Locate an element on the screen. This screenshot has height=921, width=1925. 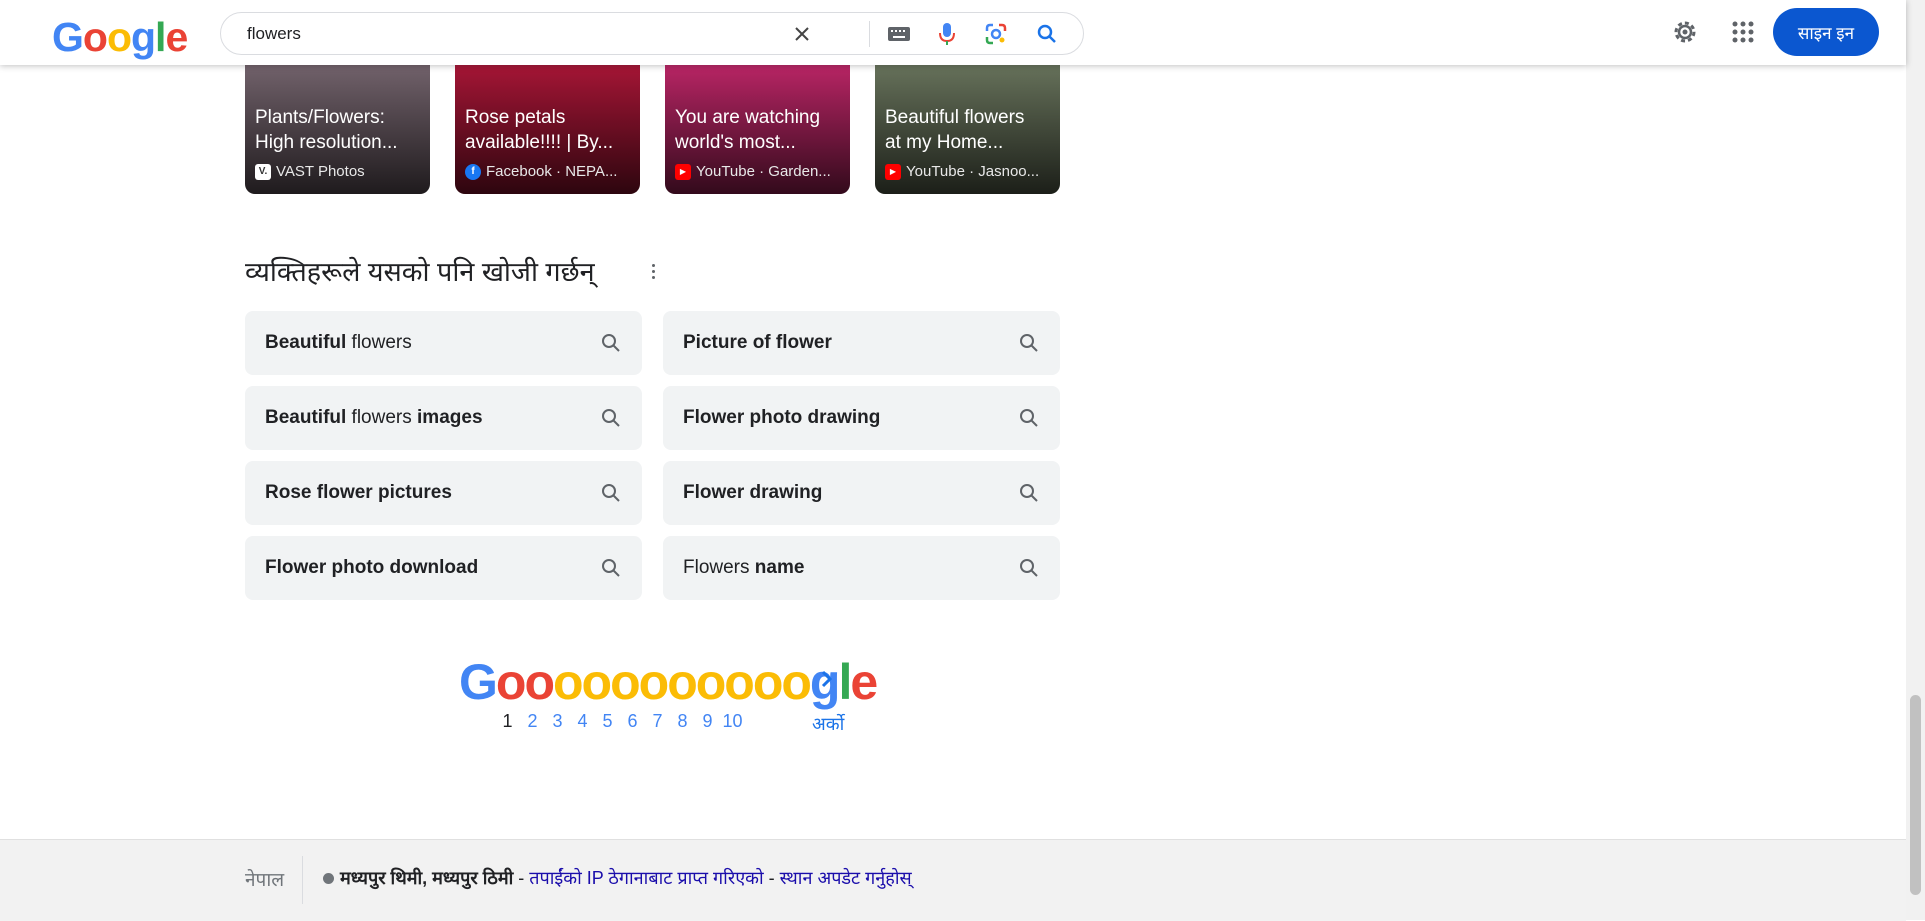
footer-country: नेपाल is located at coordinates (265, 880).